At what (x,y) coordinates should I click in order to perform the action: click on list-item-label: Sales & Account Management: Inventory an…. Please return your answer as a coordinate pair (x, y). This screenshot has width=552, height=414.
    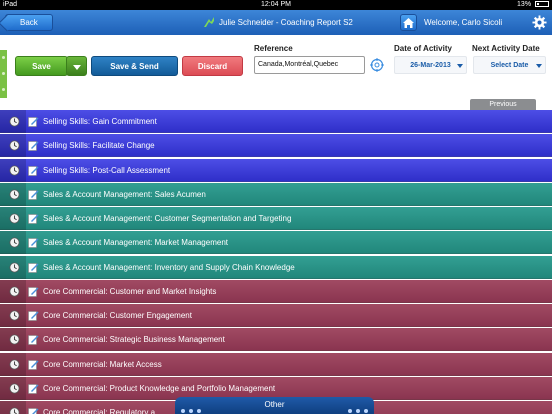
    Looking at the image, I should click on (169, 267).